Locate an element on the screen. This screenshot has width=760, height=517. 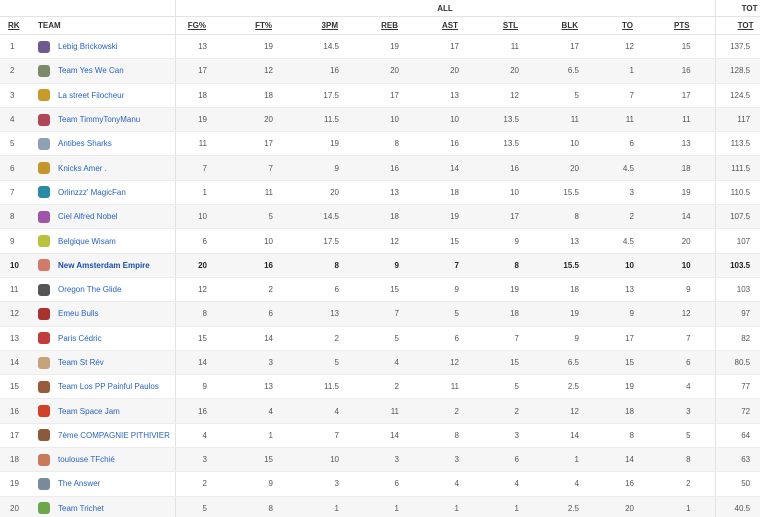
team-name-link: Belgique Wisam is located at coordinates (87, 241).